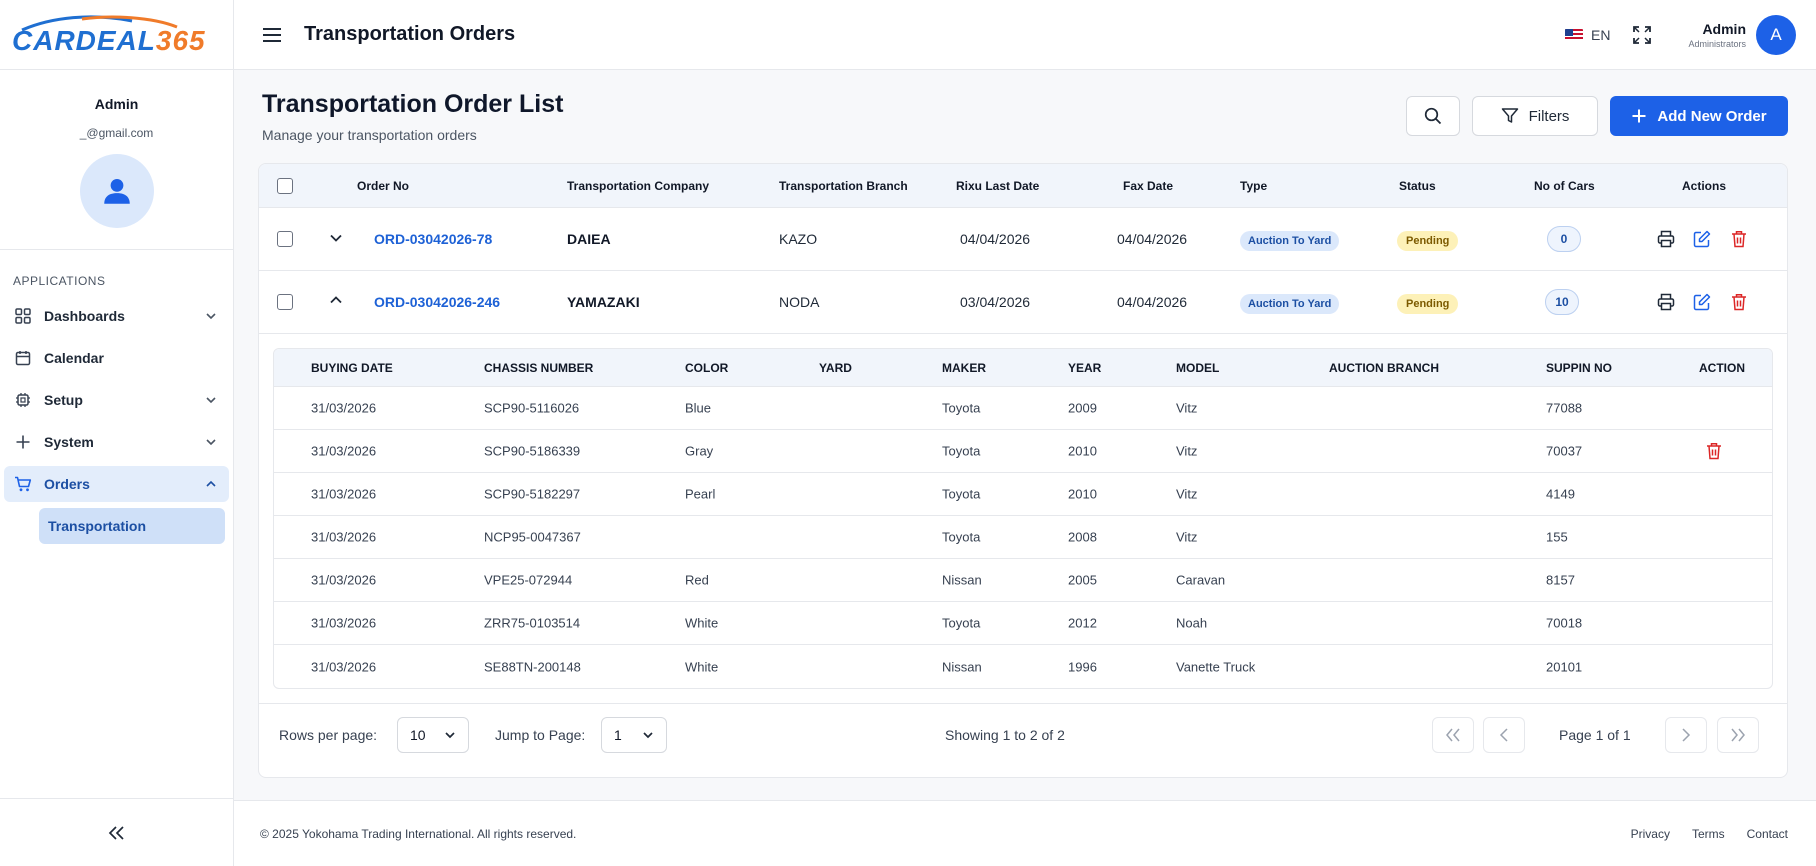 The image size is (1816, 866). What do you see at coordinates (1564, 451) in the screenshot?
I see `suppin-cell: 70037` at bounding box center [1564, 451].